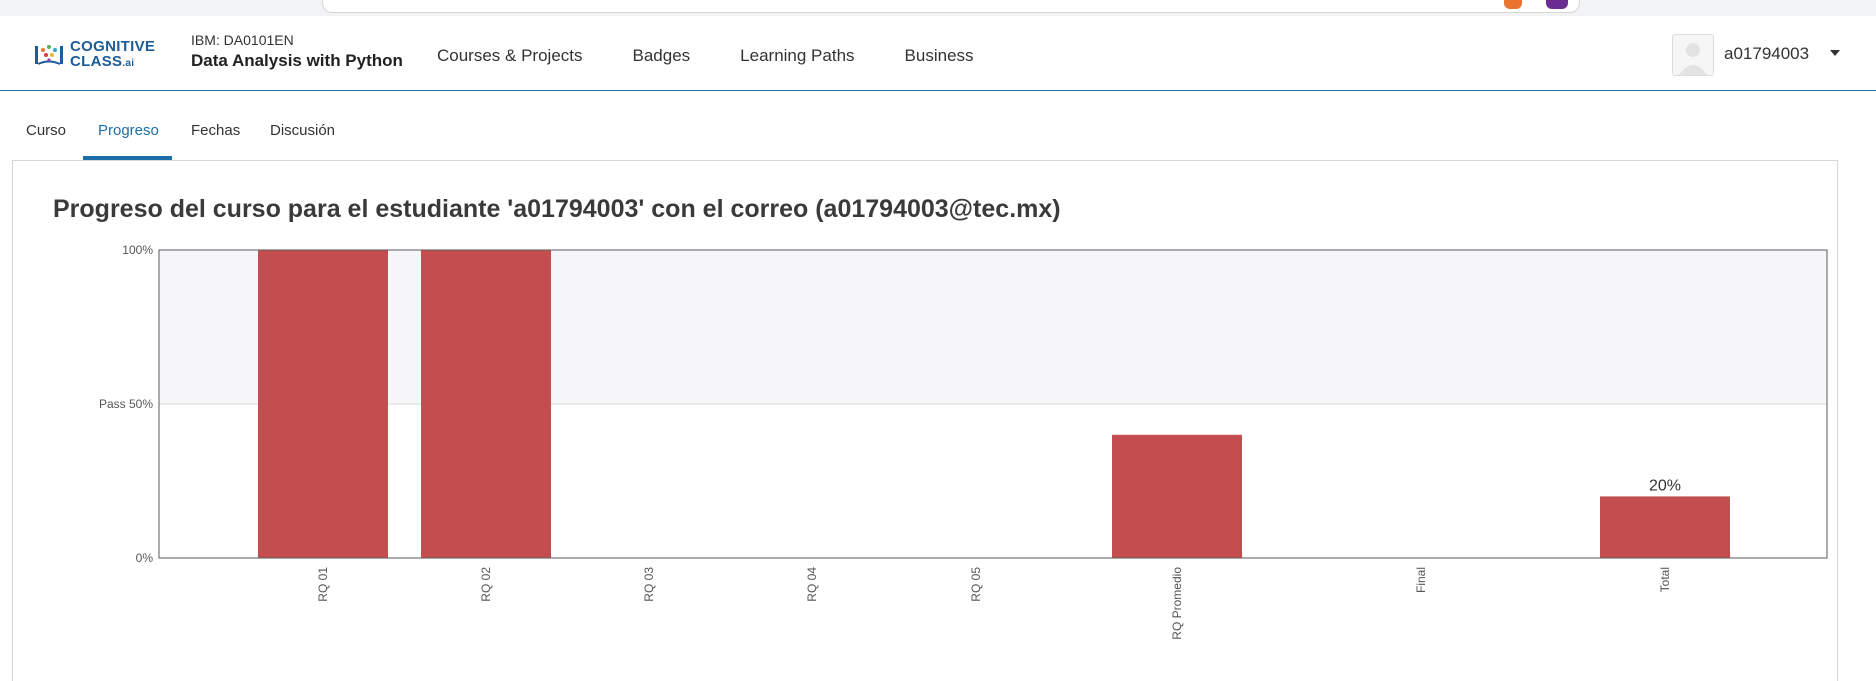 The height and width of the screenshot is (681, 1876). I want to click on tab-discusion: Discusión, so click(302, 136).